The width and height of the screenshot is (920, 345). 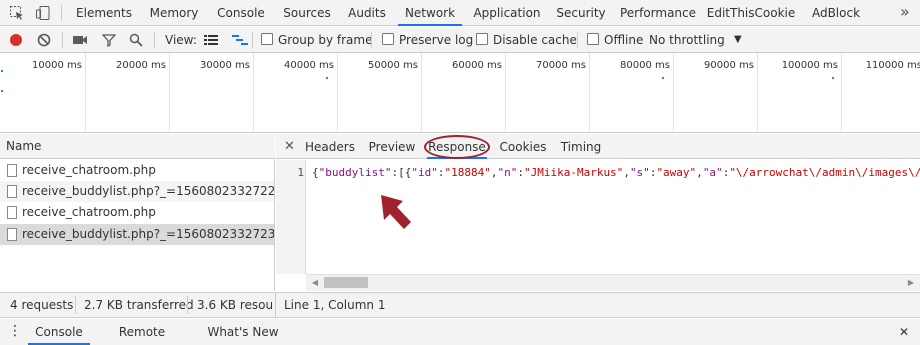 What do you see at coordinates (136, 40) in the screenshot?
I see `search-icon` at bounding box center [136, 40].